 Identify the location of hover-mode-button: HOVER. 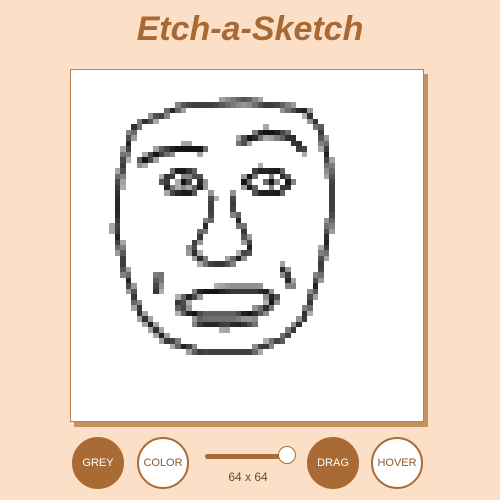
(397, 463).